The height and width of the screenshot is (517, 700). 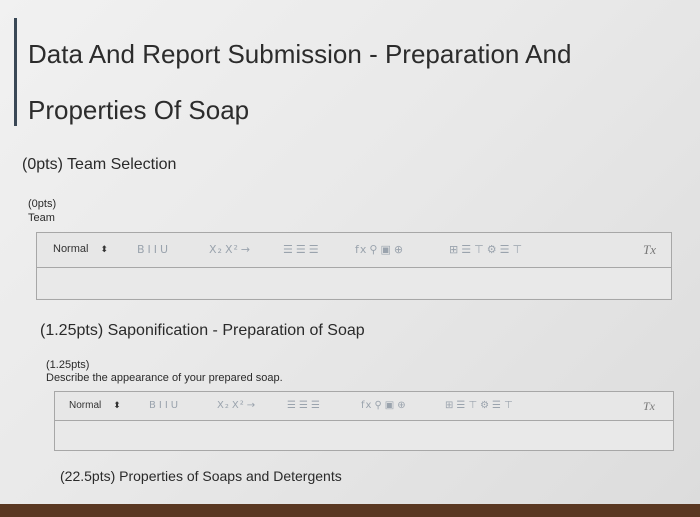 What do you see at coordinates (68, 365) in the screenshot?
I see `question-points-saponification: (1.25pts)` at bounding box center [68, 365].